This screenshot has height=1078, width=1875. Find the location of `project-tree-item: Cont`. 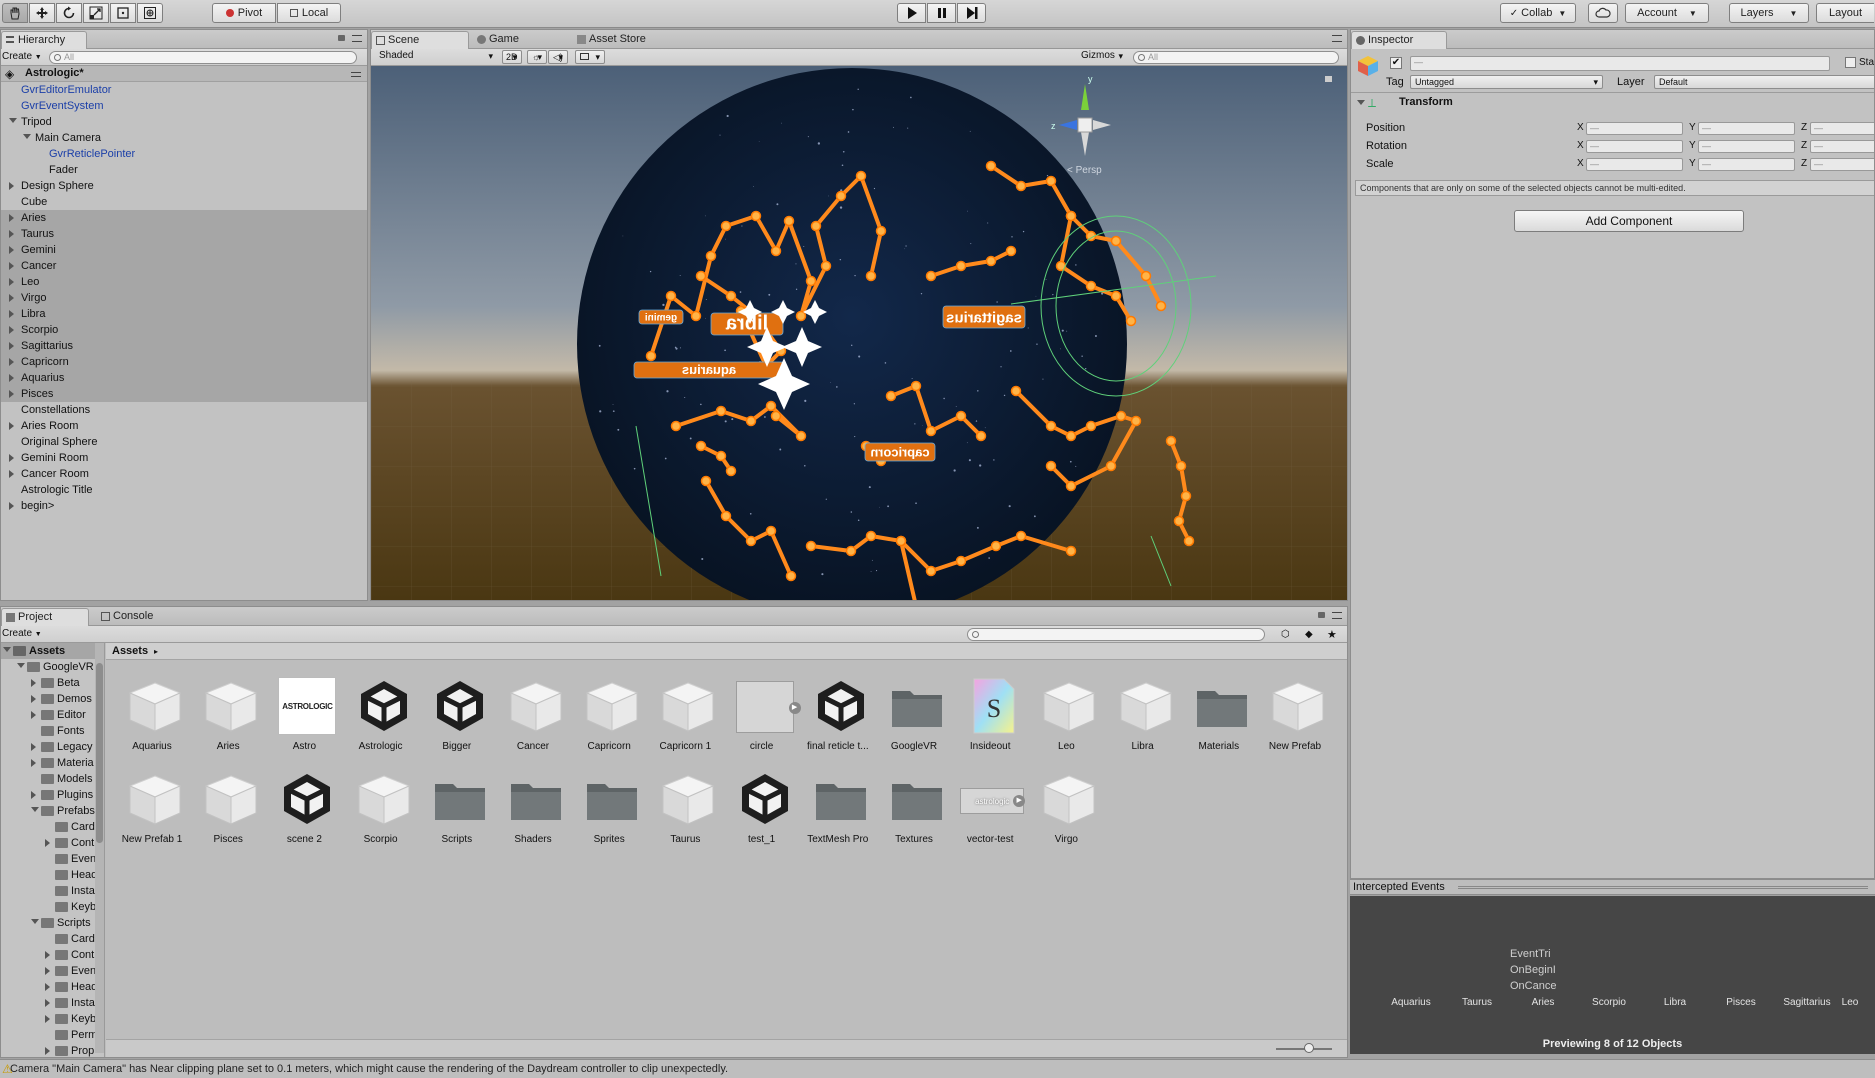

project-tree-item: Cont is located at coordinates (49, 955).